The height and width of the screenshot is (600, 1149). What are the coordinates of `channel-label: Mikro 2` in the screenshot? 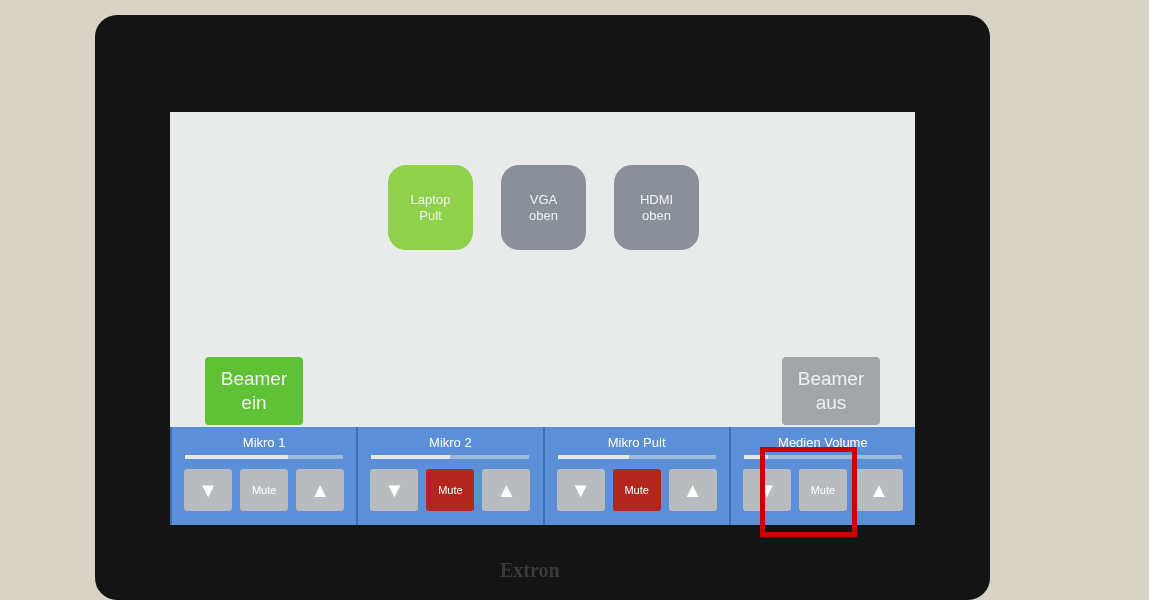 It's located at (450, 442).